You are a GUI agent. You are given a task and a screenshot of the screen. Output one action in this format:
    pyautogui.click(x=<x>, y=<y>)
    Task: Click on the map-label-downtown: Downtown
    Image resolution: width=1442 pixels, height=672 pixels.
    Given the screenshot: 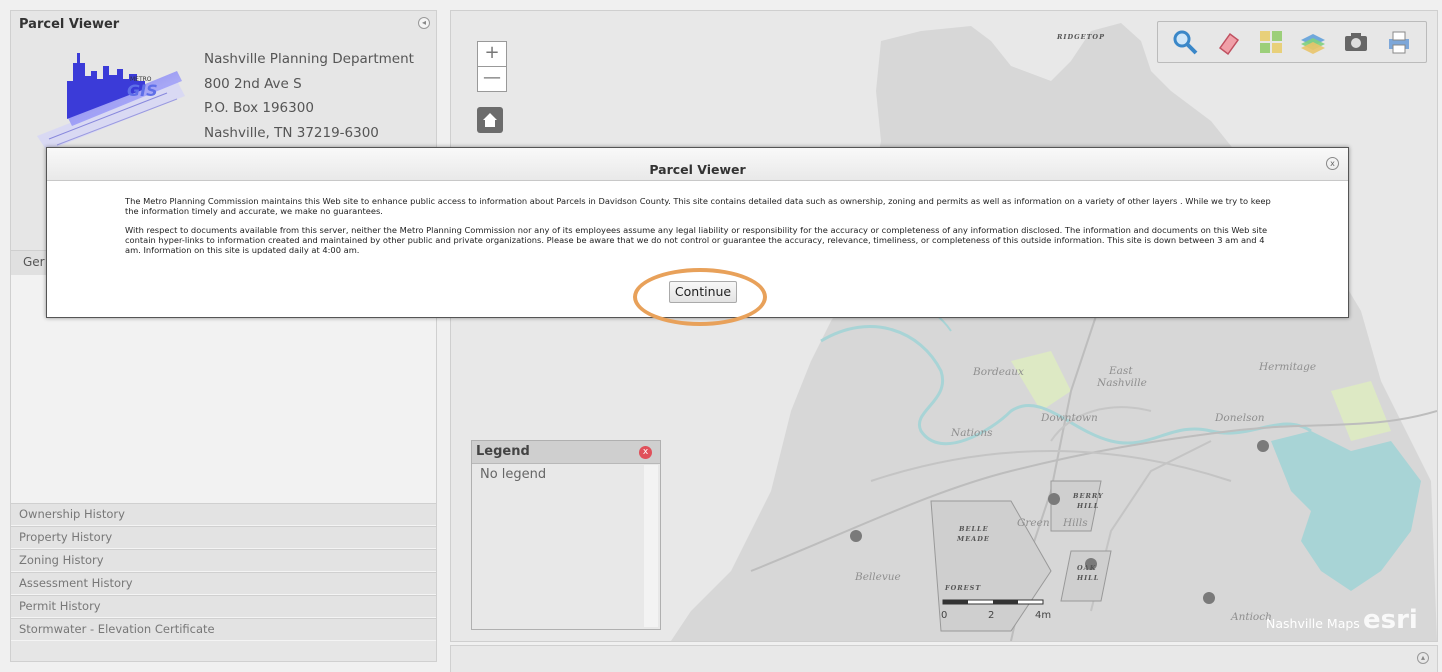 What is the action you would take?
    pyautogui.click(x=1069, y=418)
    